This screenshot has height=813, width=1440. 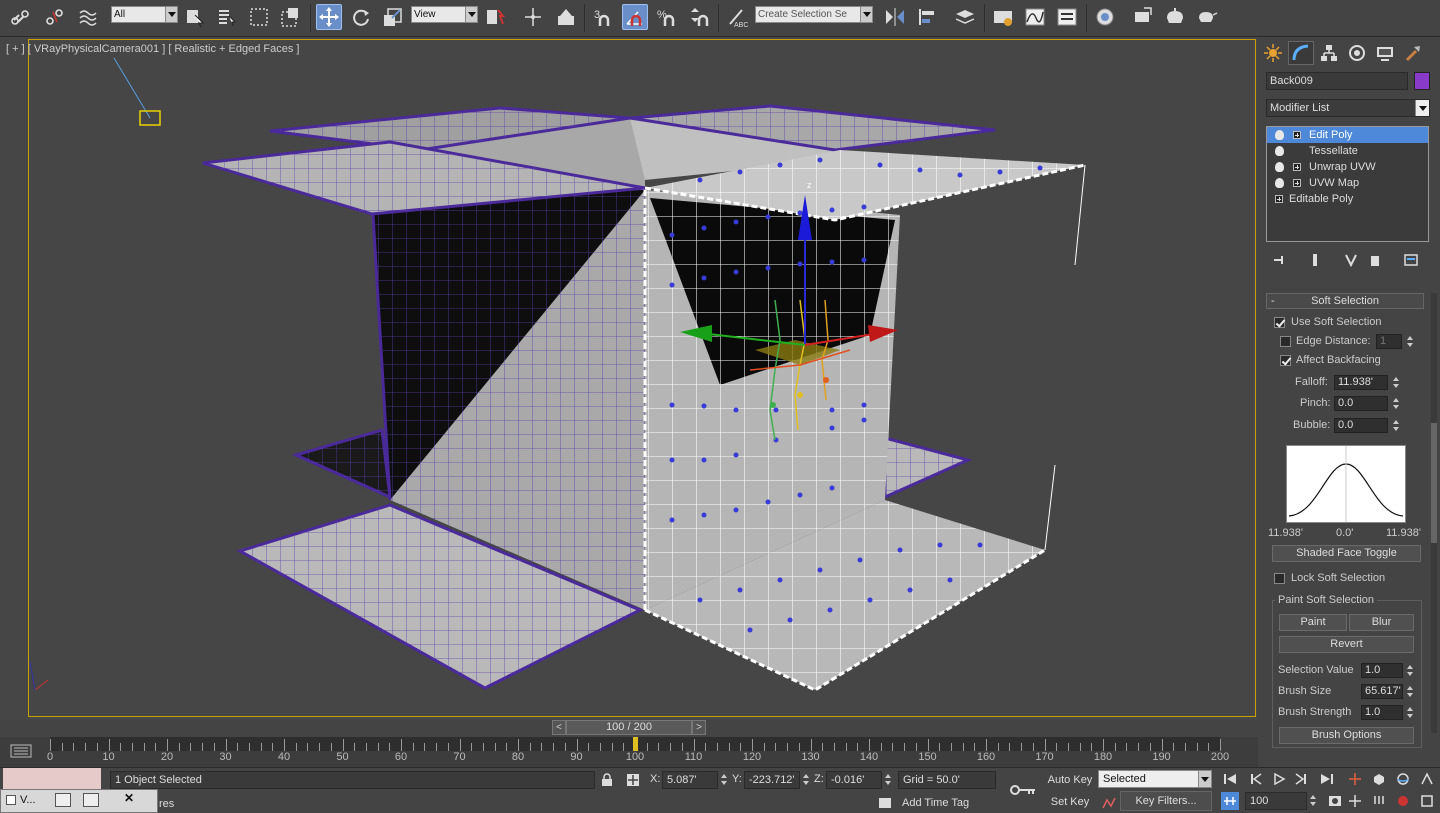 I want to click on time-slider-prev-button: <, so click(x=559, y=727).